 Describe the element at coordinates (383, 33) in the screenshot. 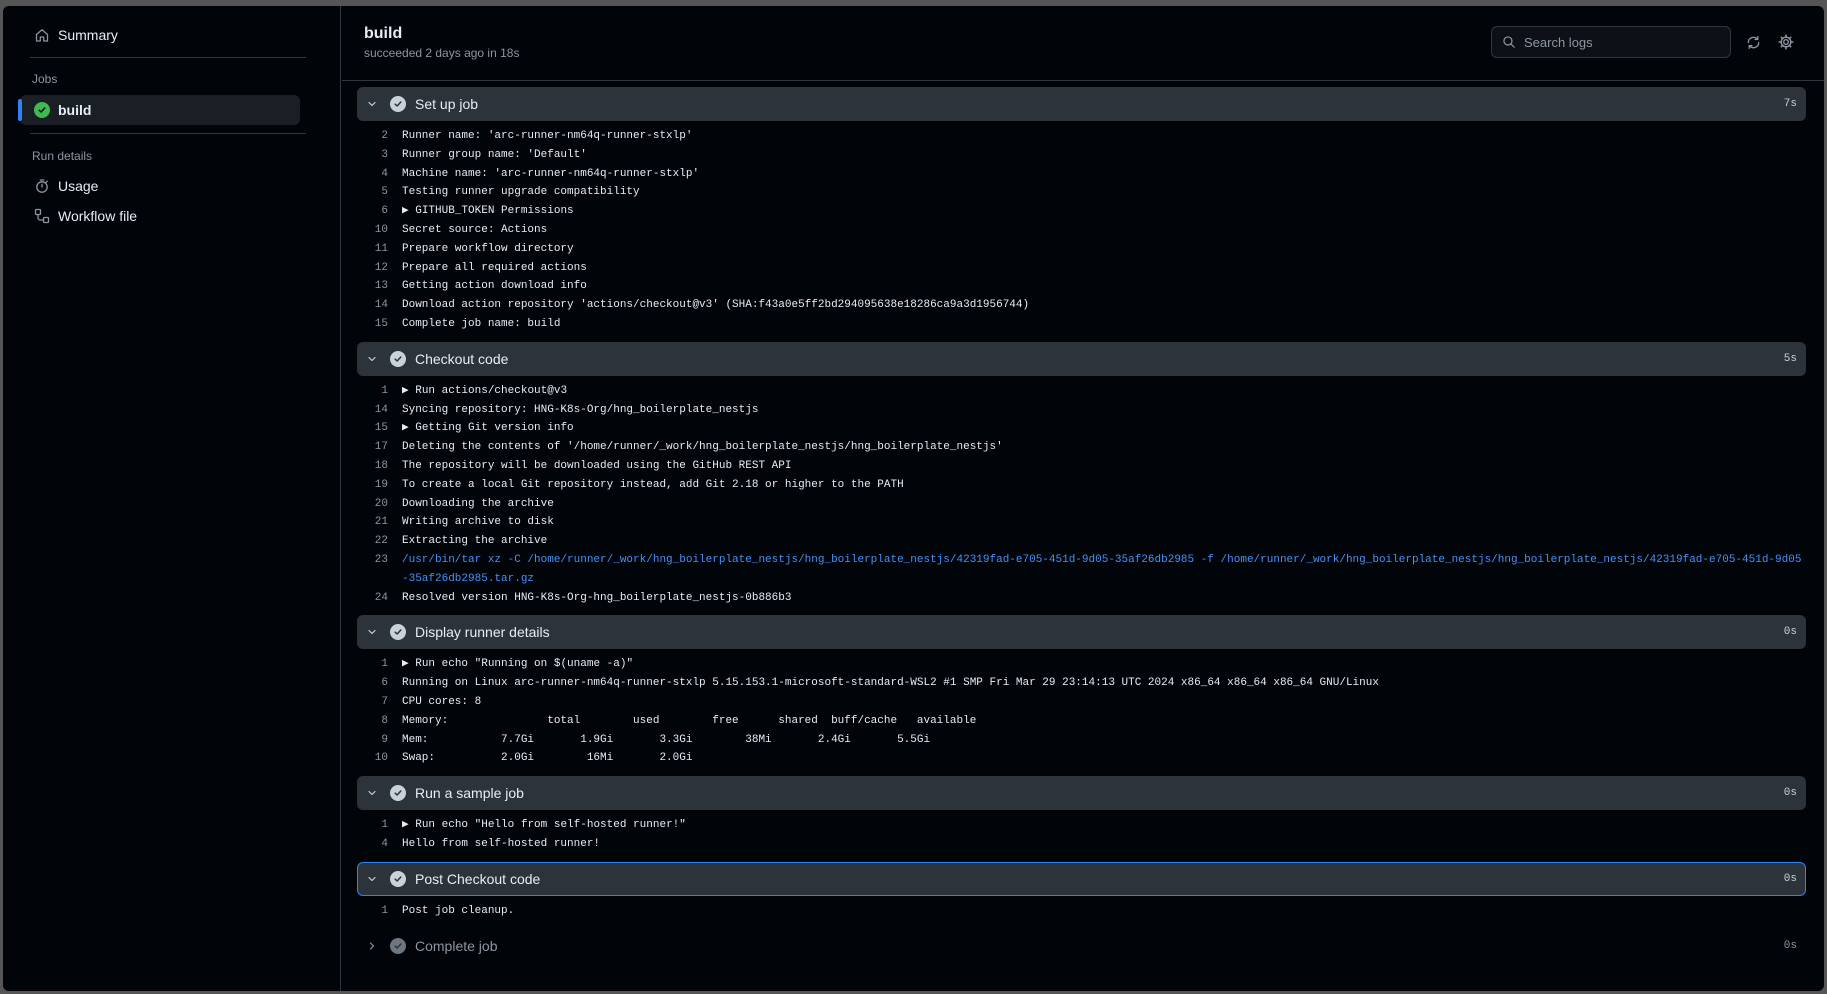

I see `page-title: build` at that location.